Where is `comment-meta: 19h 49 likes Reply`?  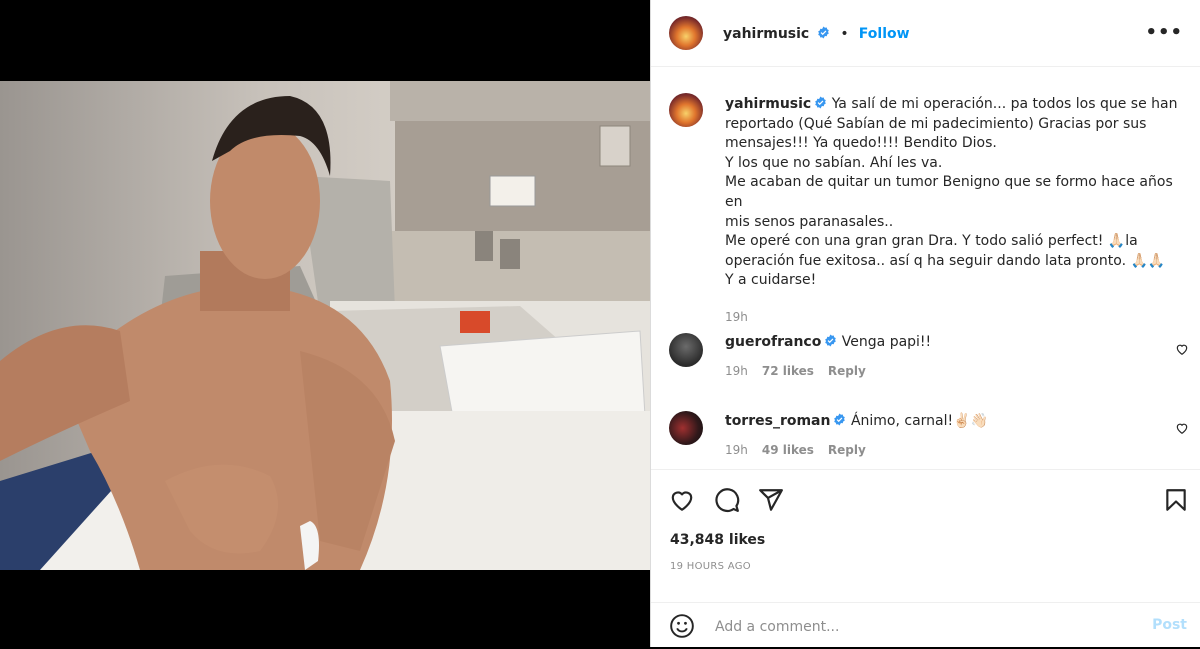 comment-meta: 19h 49 likes Reply is located at coordinates (945, 450).